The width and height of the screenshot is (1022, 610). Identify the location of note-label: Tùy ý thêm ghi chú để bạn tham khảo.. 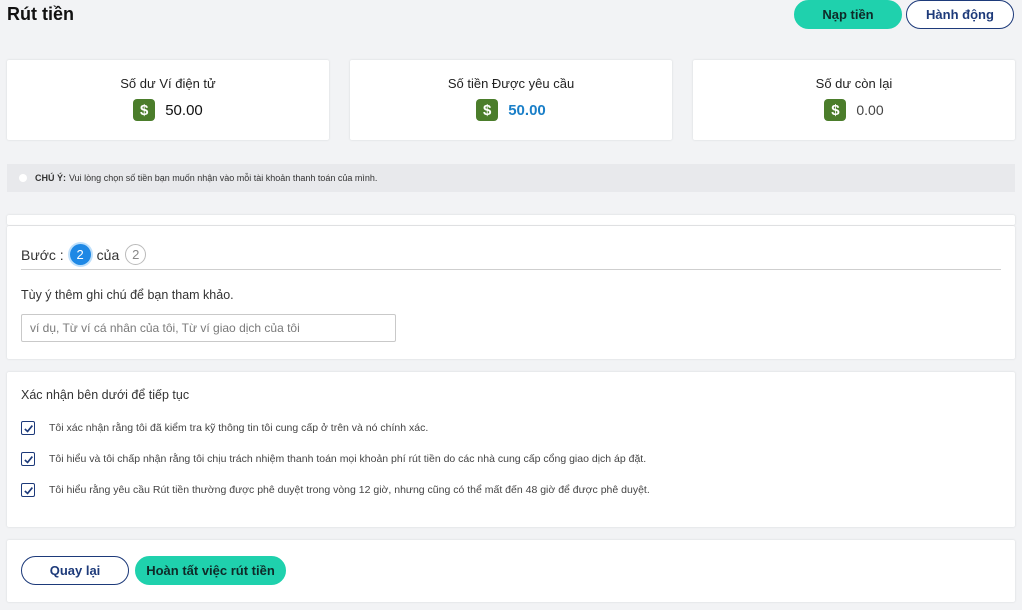
(127, 295).